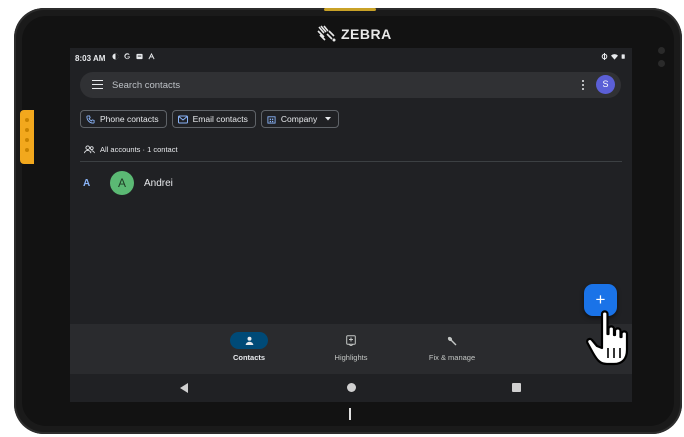 This screenshot has width=684, height=437. I want to click on side-scan-button, so click(27, 137).